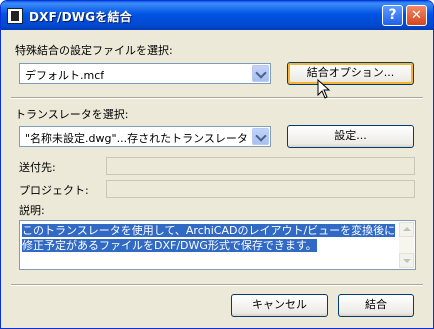 The width and height of the screenshot is (434, 329). Describe the element at coordinates (32, 210) in the screenshot. I see `description-label: 説明:` at that location.